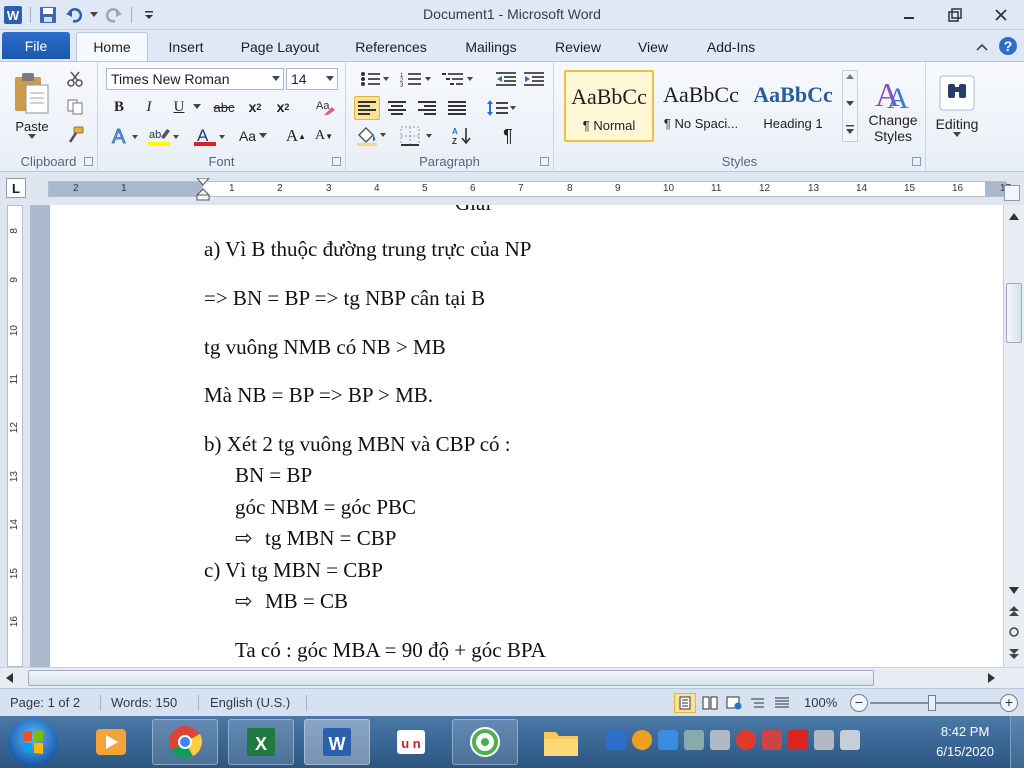 Image resolution: width=1024 pixels, height=768 pixels. Describe the element at coordinates (793, 106) in the screenshot. I see `style-heading-1: AaBbCc Heading 1` at that location.